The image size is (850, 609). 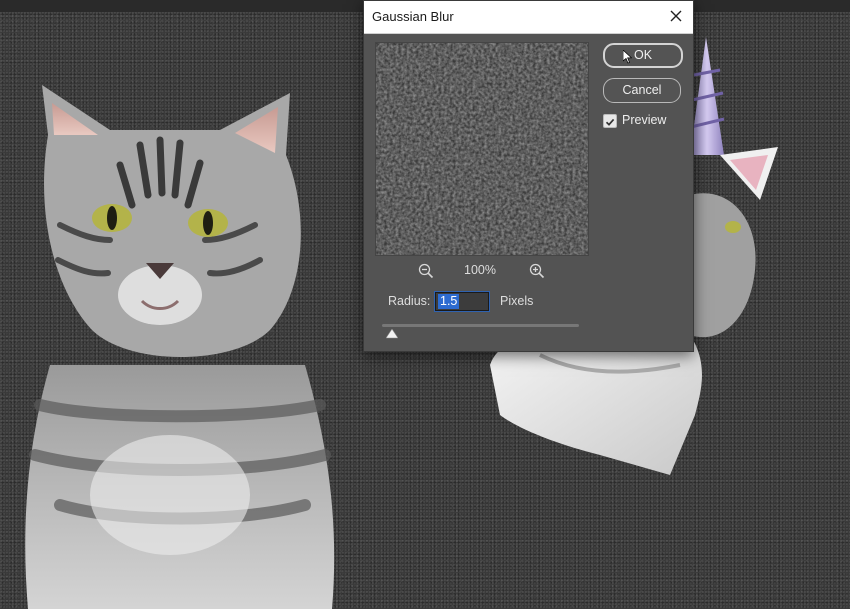 I want to click on checkmark-icon, so click(x=610, y=122).